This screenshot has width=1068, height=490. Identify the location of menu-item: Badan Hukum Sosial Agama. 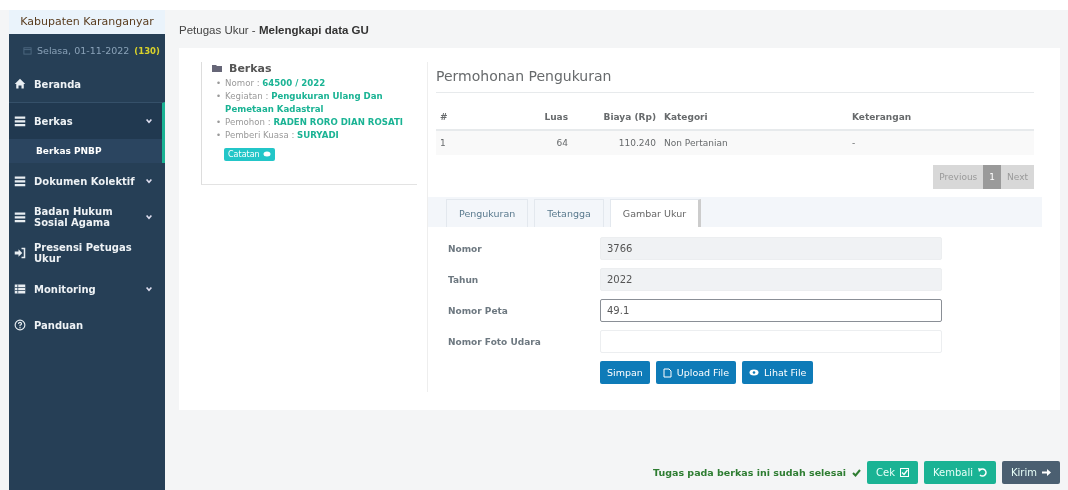
(87, 217).